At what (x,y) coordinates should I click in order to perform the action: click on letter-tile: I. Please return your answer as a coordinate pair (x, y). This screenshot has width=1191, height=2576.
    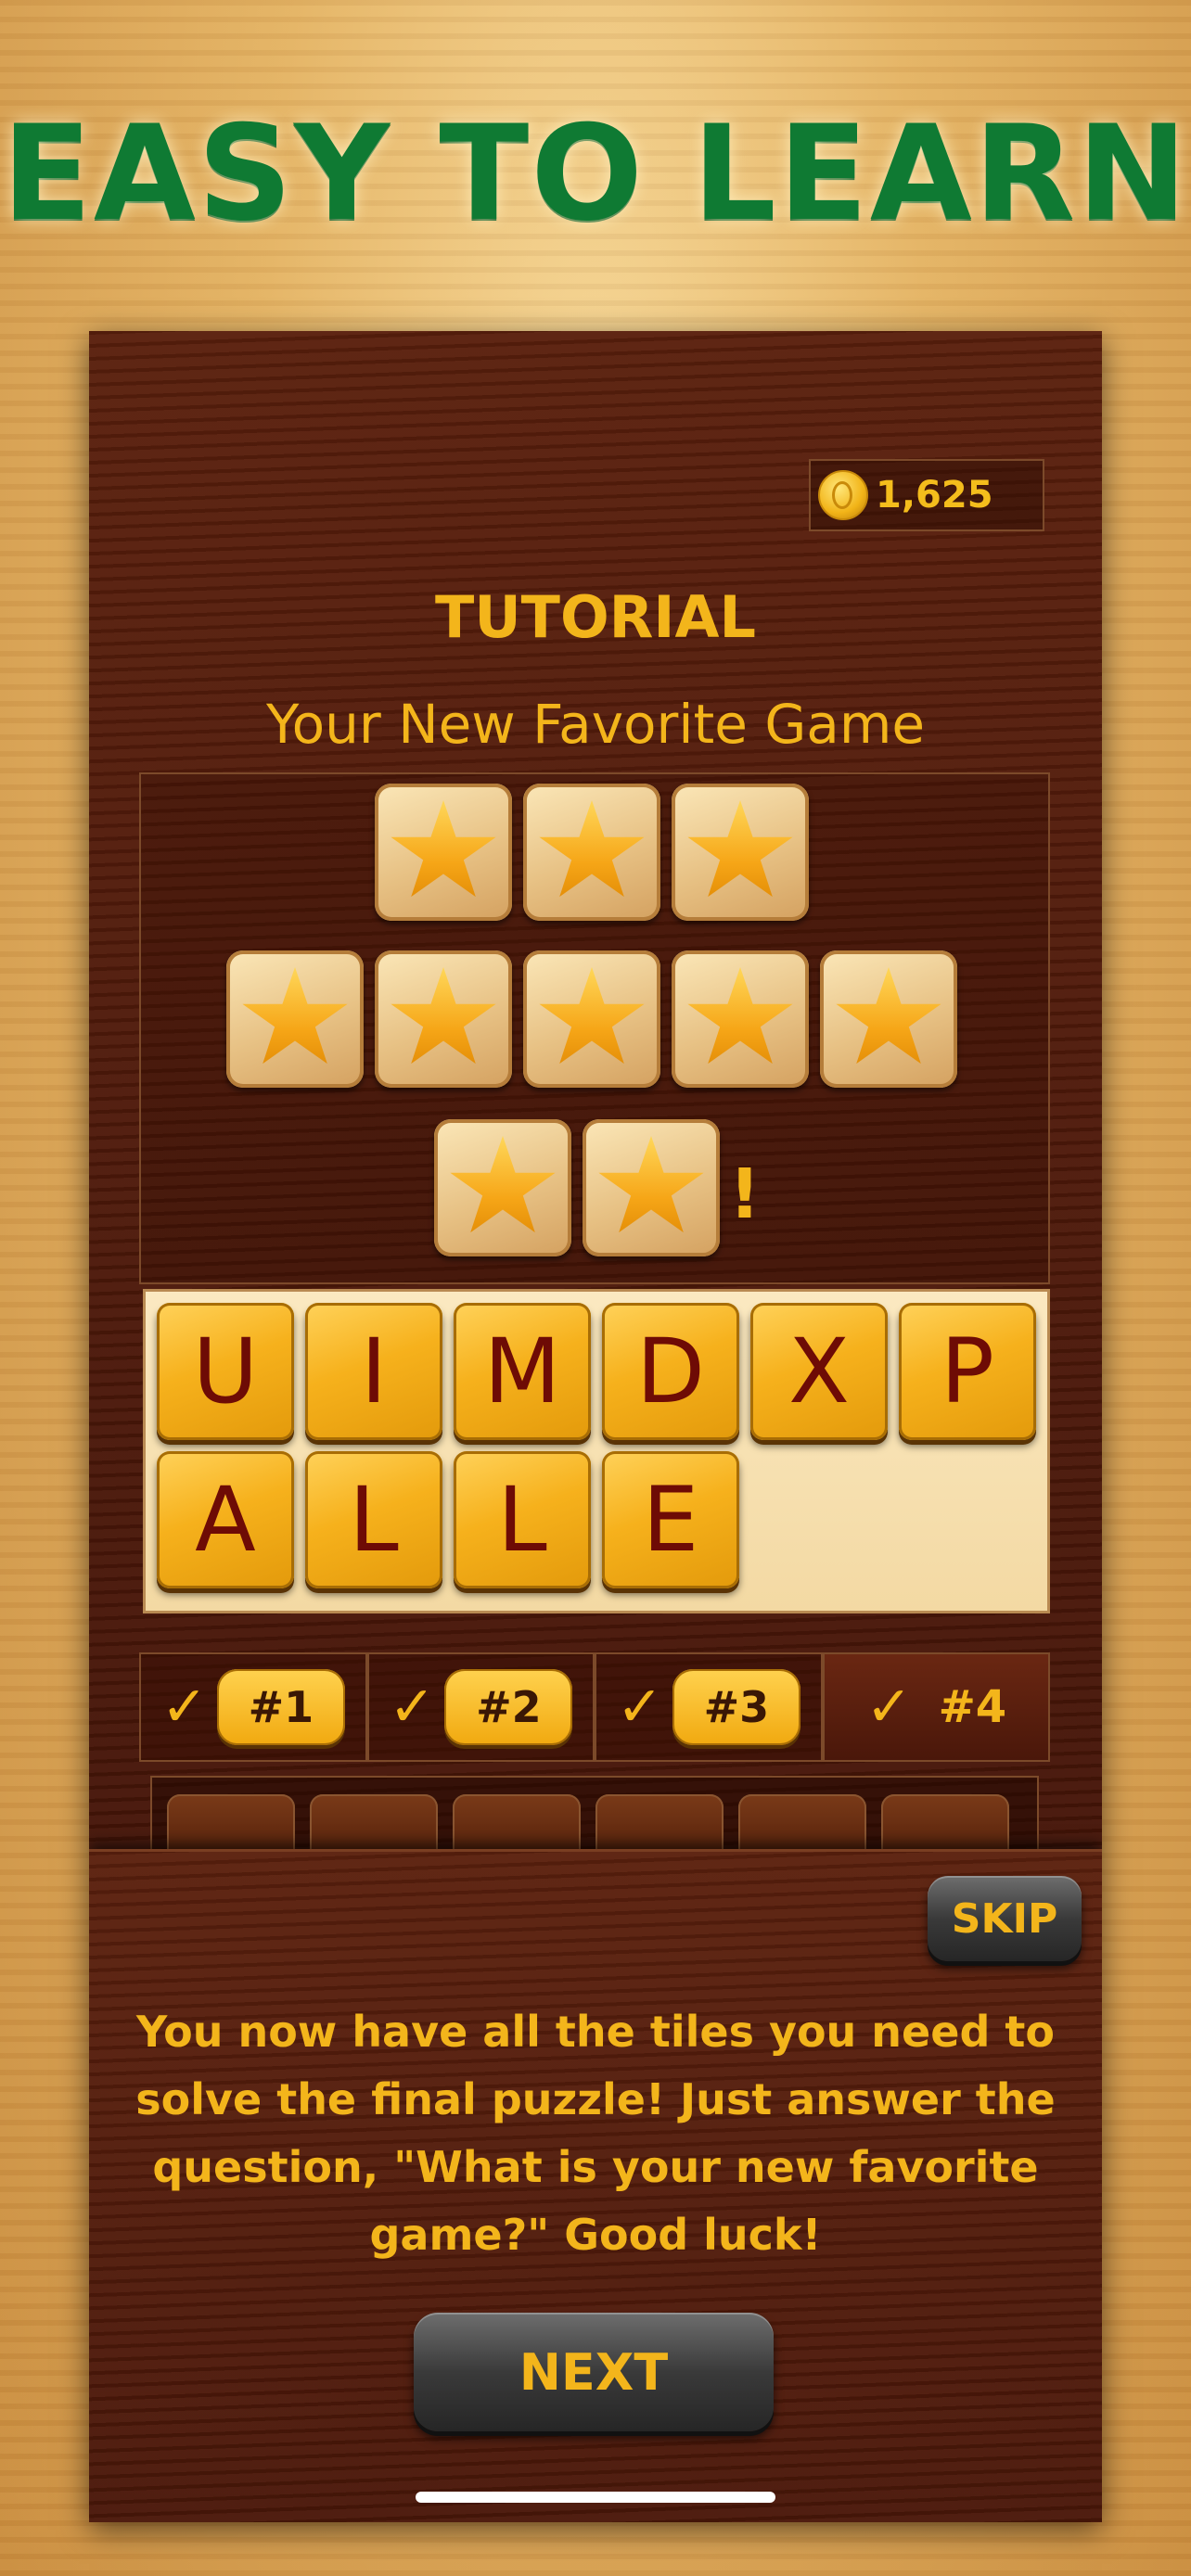
    Looking at the image, I should click on (373, 1371).